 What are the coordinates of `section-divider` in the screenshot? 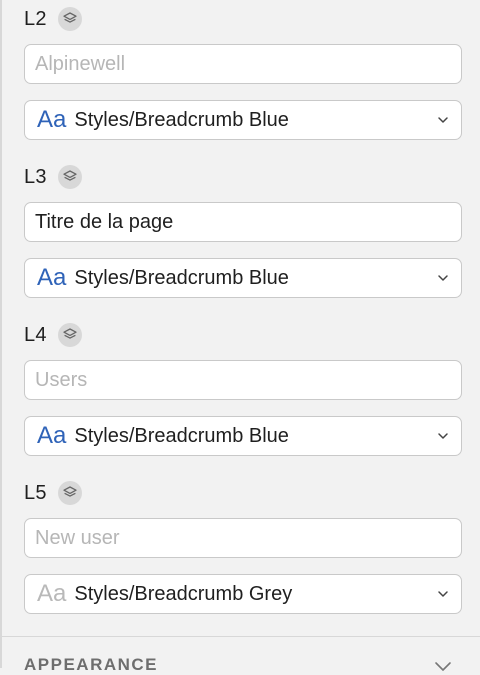 It's located at (241, 636).